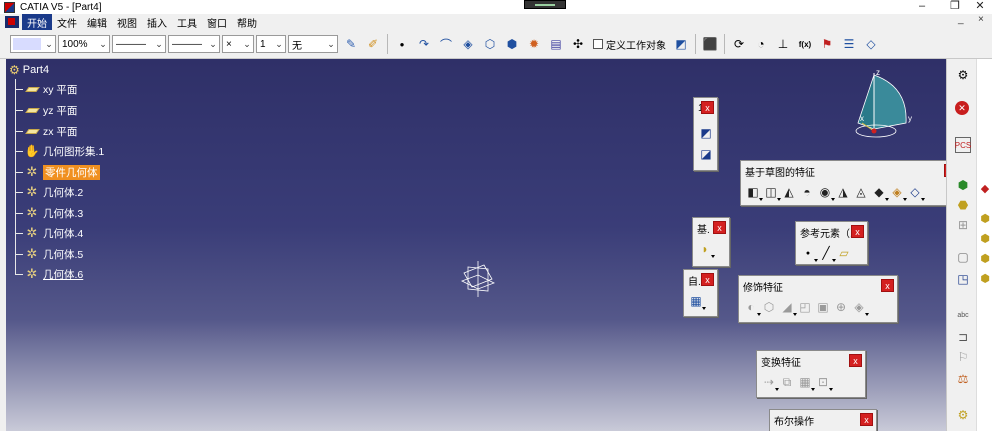  What do you see at coordinates (49, 274) in the screenshot?
I see `tree-node-body-6: ✲ 几何体.6` at bounding box center [49, 274].